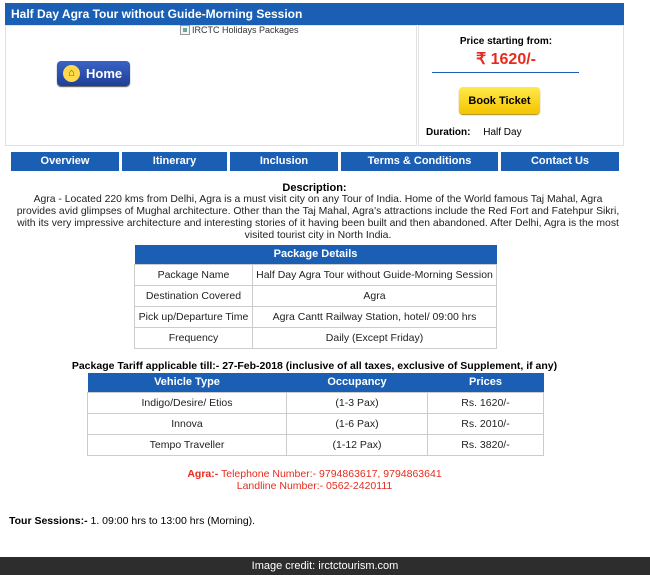 This screenshot has width=650, height=575. Describe the element at coordinates (71, 73) in the screenshot. I see `home-icon: ⌂` at that location.